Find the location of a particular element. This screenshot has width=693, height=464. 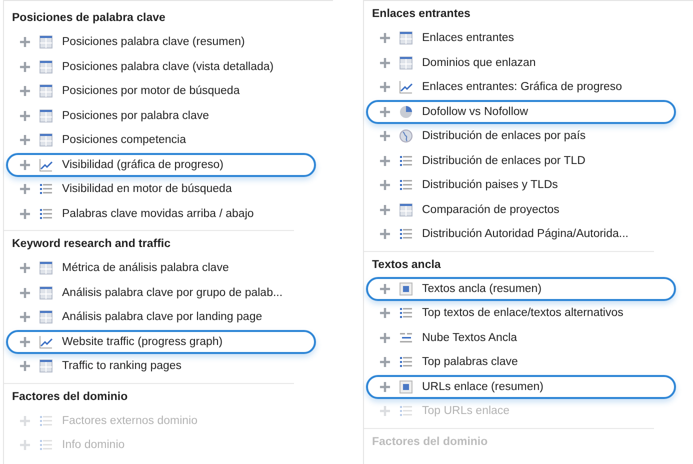

report-item: Análisis palabra clave por landing page is located at coordinates (161, 317).